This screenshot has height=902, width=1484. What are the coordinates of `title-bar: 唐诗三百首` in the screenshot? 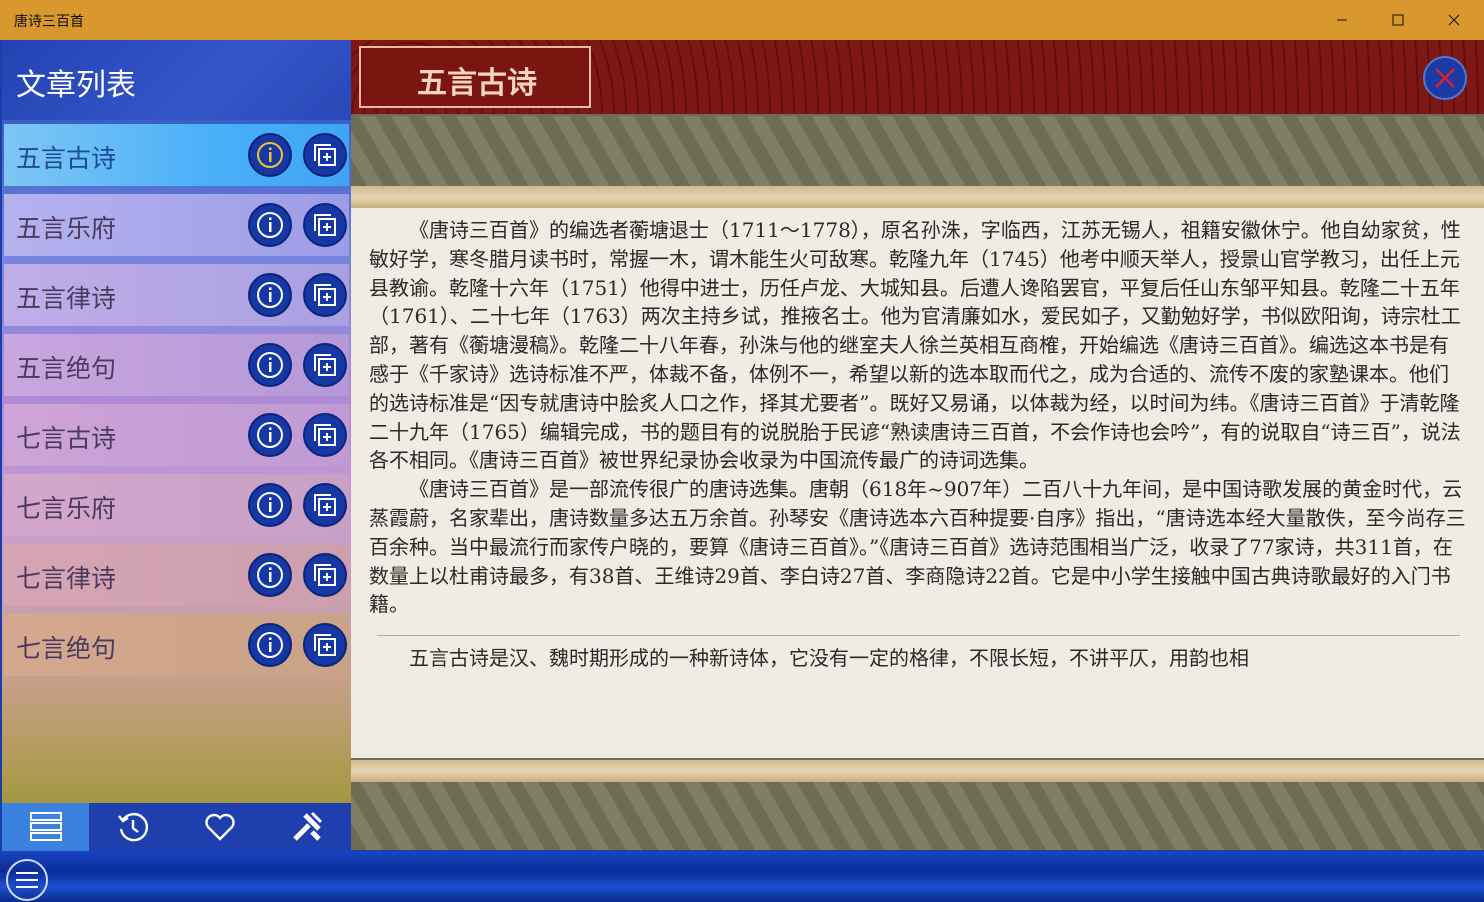 It's located at (742, 20).